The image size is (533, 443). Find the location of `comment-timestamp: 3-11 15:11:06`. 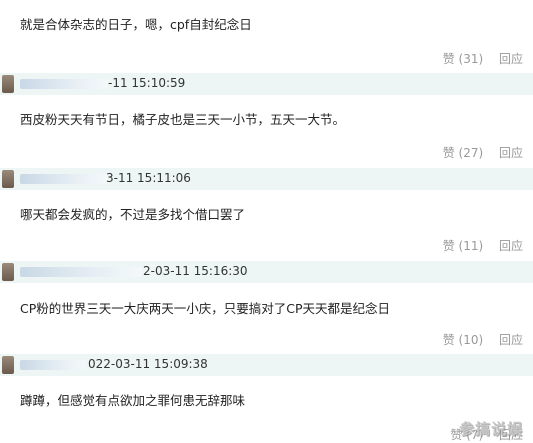

comment-timestamp: 3-11 15:11:06 is located at coordinates (148, 178).